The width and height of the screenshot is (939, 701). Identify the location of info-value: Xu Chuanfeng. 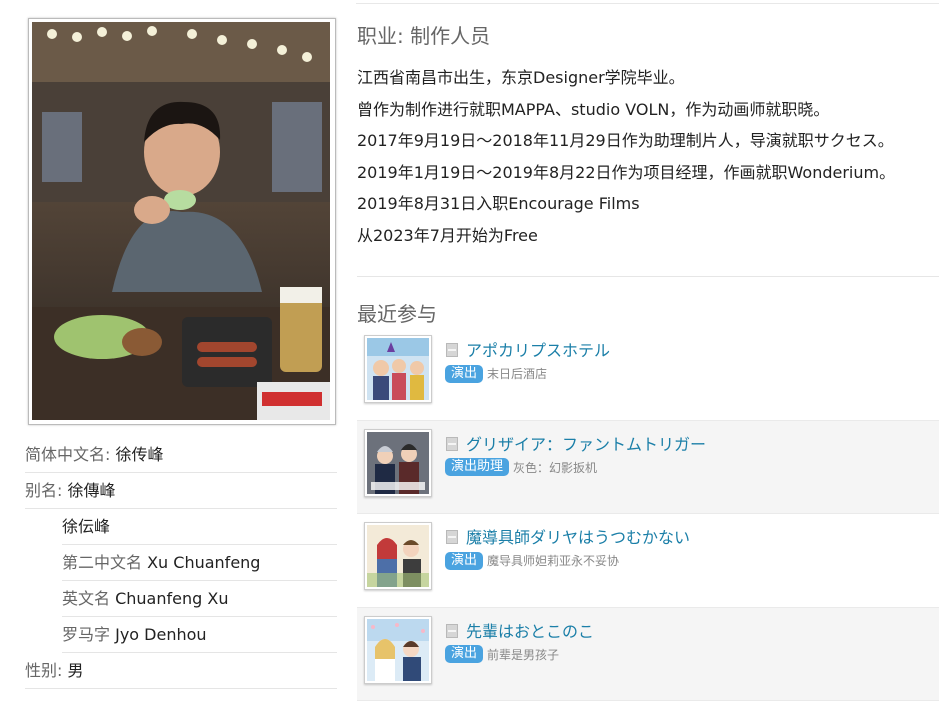
(203, 562).